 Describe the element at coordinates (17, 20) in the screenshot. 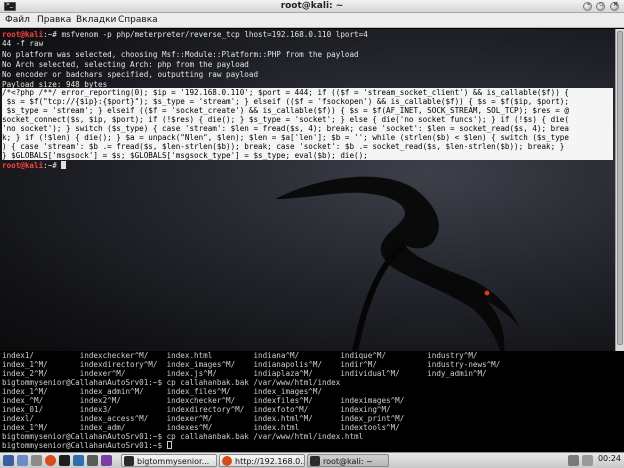

I see `menu-file: Файл` at that location.